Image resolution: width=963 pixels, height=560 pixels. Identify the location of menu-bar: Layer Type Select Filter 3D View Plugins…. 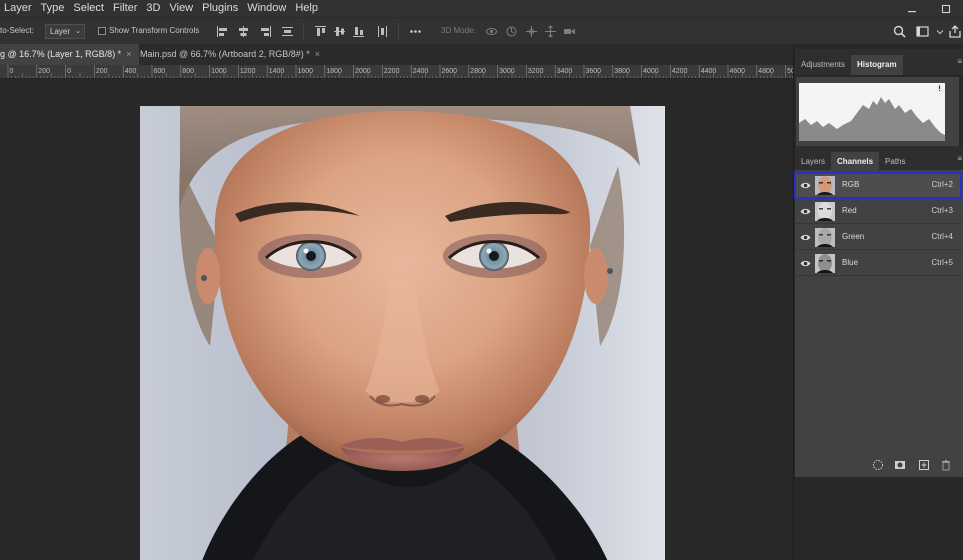
(481, 8).